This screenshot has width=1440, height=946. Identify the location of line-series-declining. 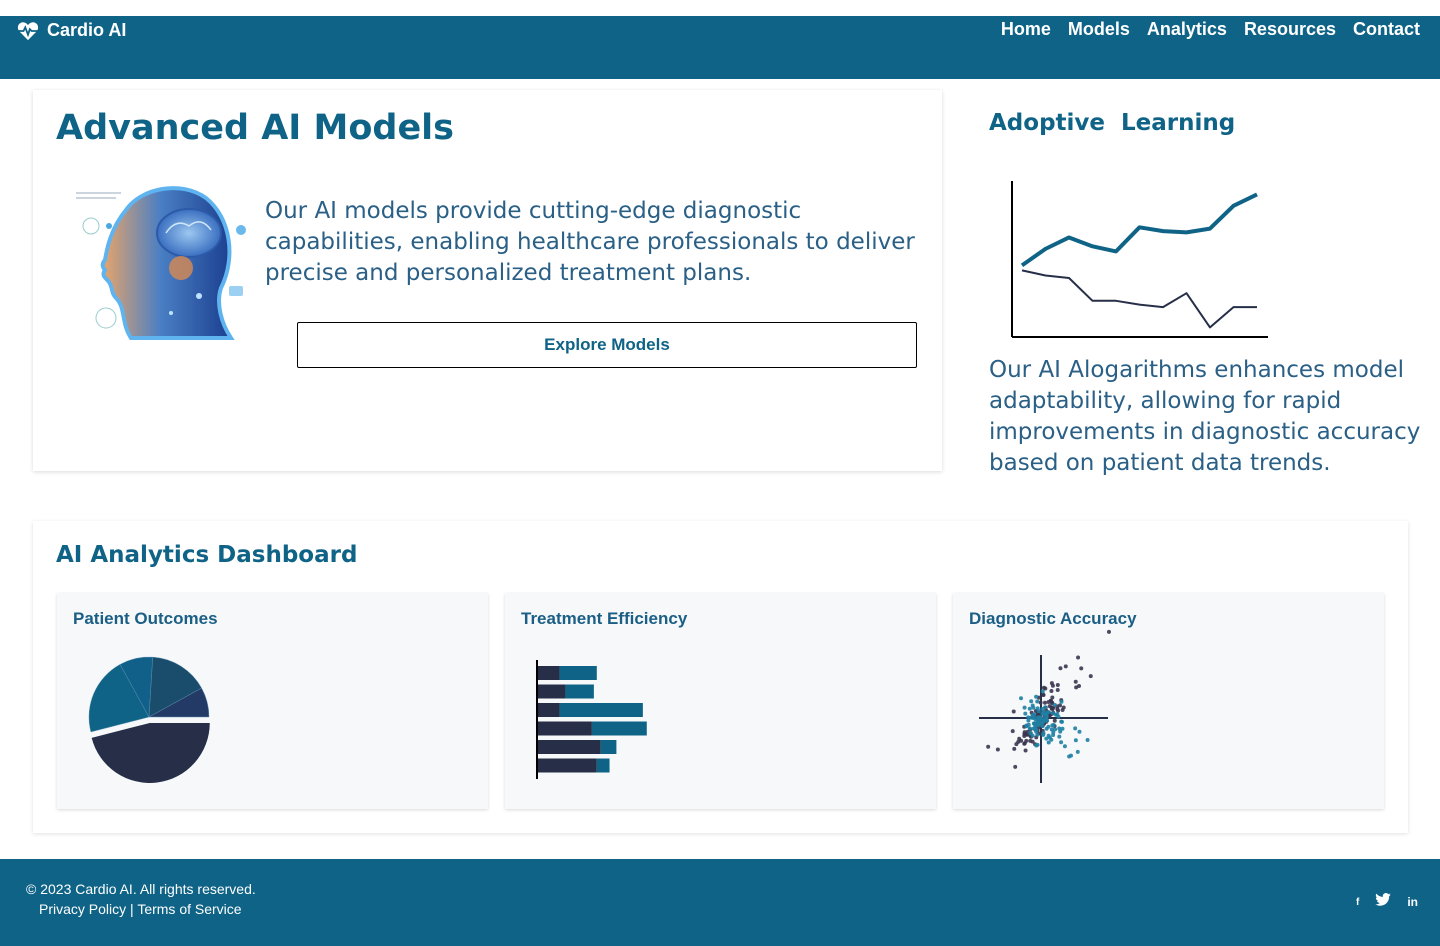
(1139, 299).